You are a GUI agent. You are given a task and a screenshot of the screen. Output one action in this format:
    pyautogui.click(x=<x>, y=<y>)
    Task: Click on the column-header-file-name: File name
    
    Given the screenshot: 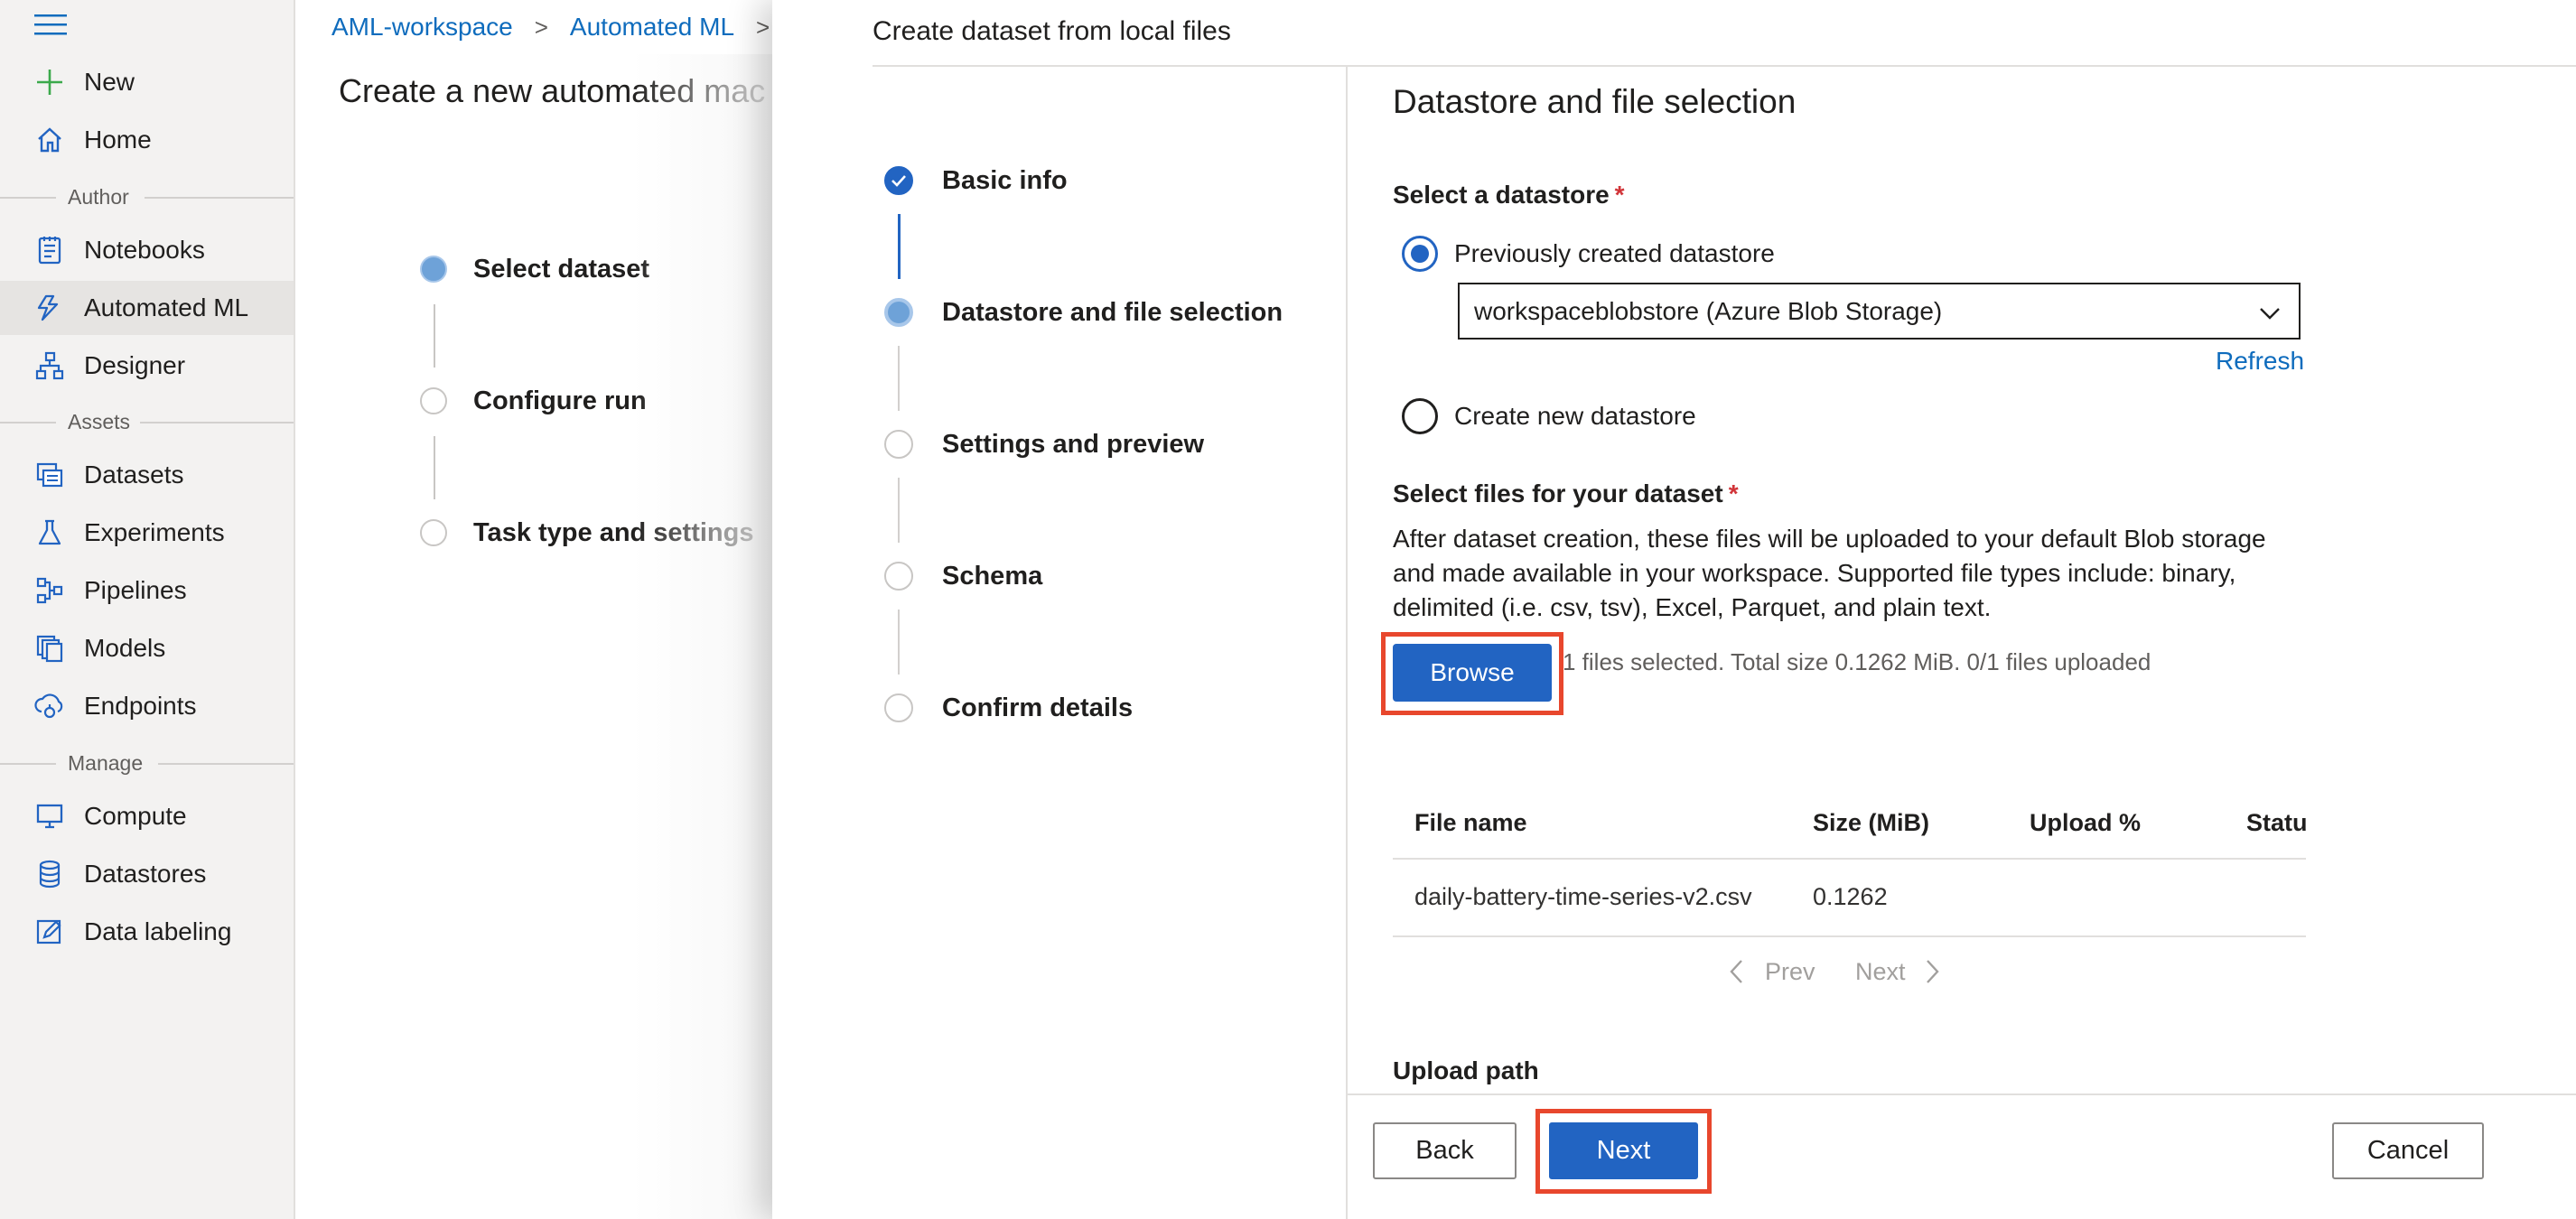 What is the action you would take?
    pyautogui.click(x=1470, y=823)
    